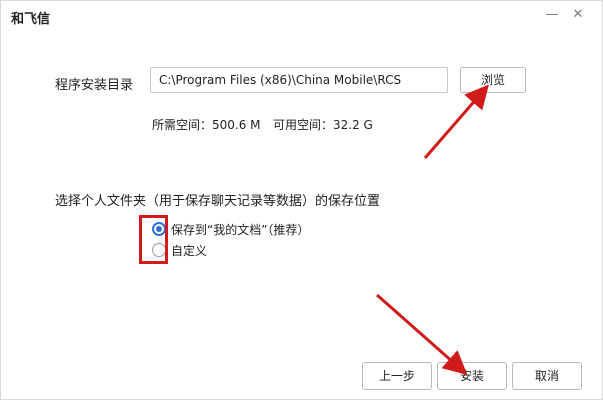 Image resolution: width=603 pixels, height=400 pixels. Describe the element at coordinates (206, 125) in the screenshot. I see `required-space-text: 所需空间：500.6 M` at that location.